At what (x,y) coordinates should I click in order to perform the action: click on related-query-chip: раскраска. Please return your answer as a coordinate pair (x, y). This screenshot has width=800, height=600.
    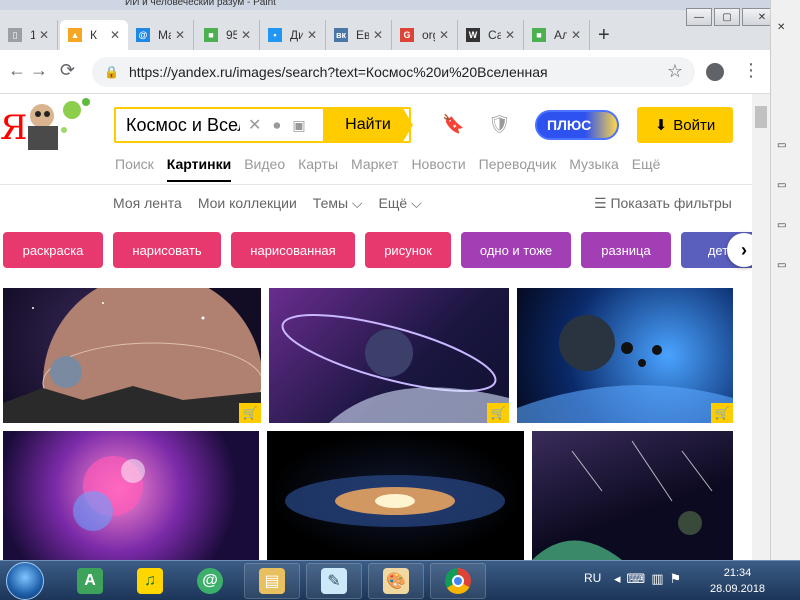
    Looking at the image, I should click on (53, 250).